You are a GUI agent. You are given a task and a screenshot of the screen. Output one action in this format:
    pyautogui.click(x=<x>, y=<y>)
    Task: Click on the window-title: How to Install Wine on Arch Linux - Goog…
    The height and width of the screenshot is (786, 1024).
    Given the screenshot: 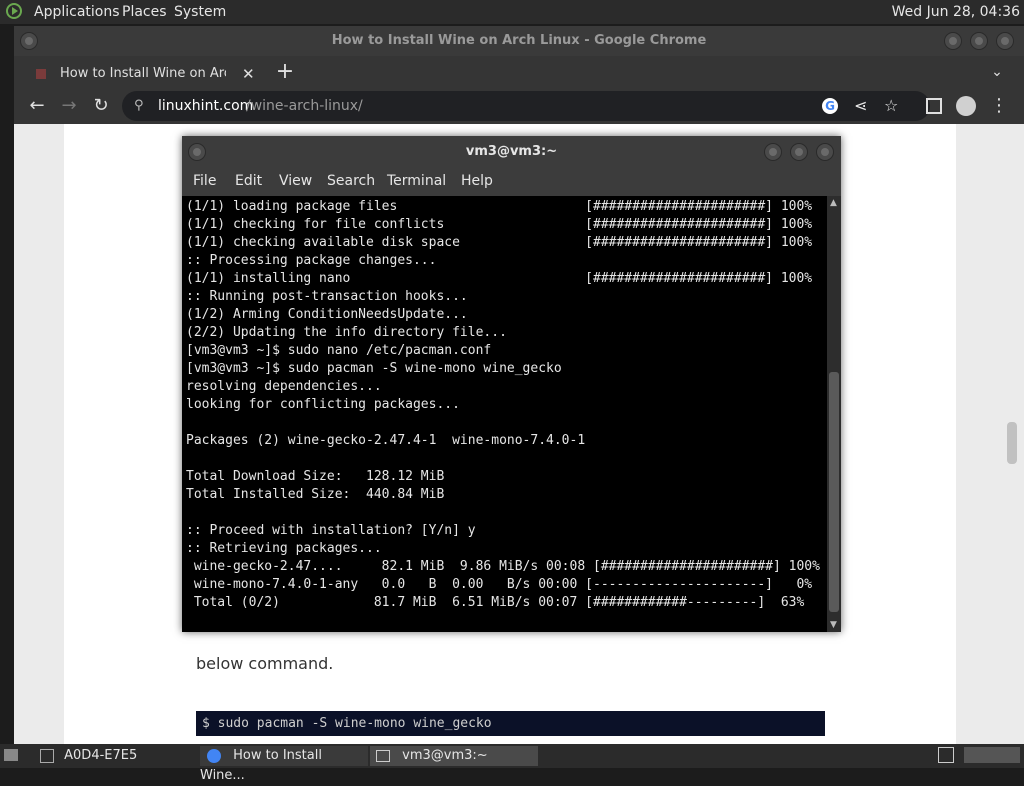 What is the action you would take?
    pyautogui.click(x=519, y=40)
    